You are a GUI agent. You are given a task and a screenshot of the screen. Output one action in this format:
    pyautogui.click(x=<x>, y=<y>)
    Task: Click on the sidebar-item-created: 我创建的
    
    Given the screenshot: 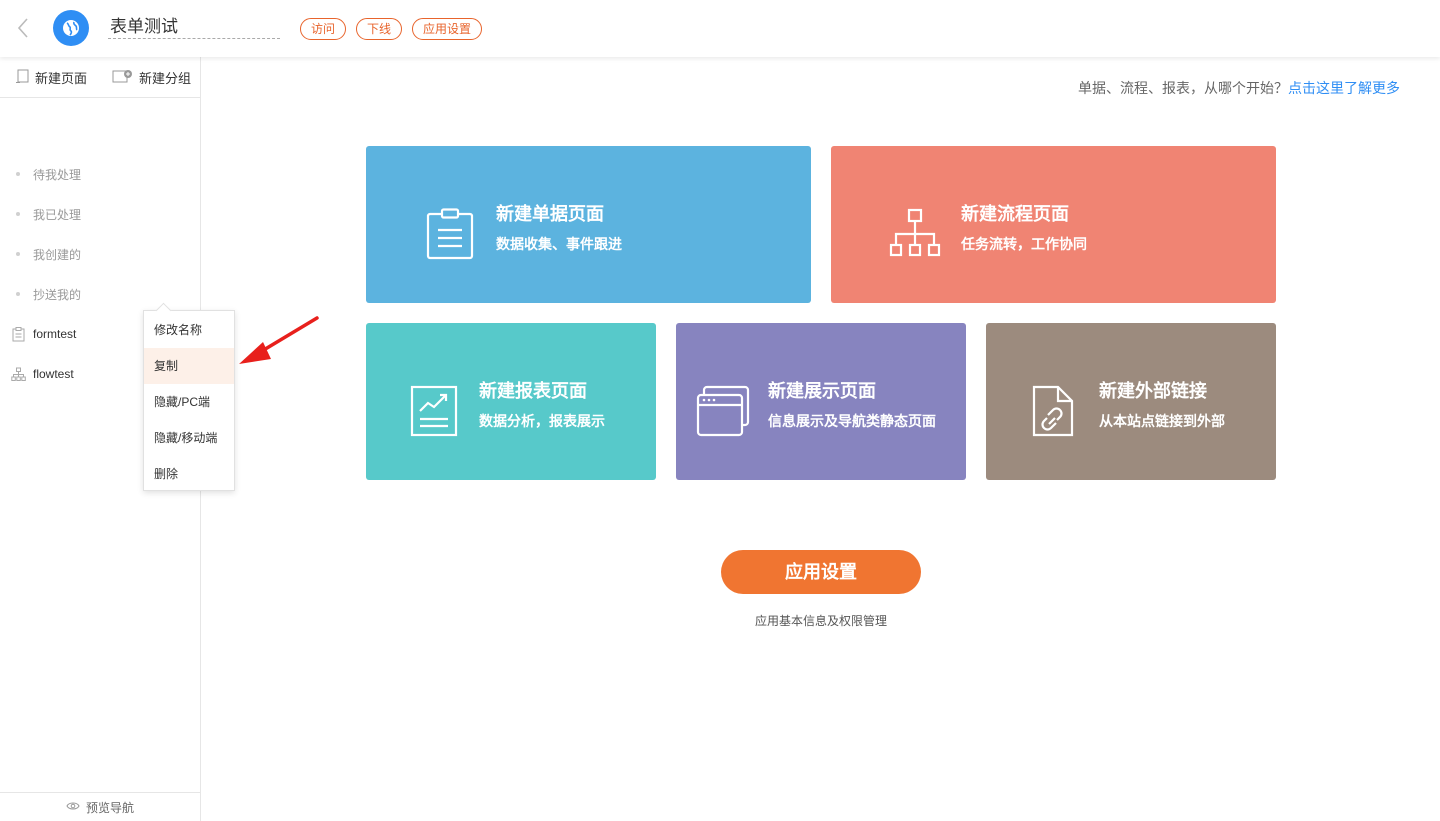 What is the action you would take?
    pyautogui.click(x=100, y=254)
    